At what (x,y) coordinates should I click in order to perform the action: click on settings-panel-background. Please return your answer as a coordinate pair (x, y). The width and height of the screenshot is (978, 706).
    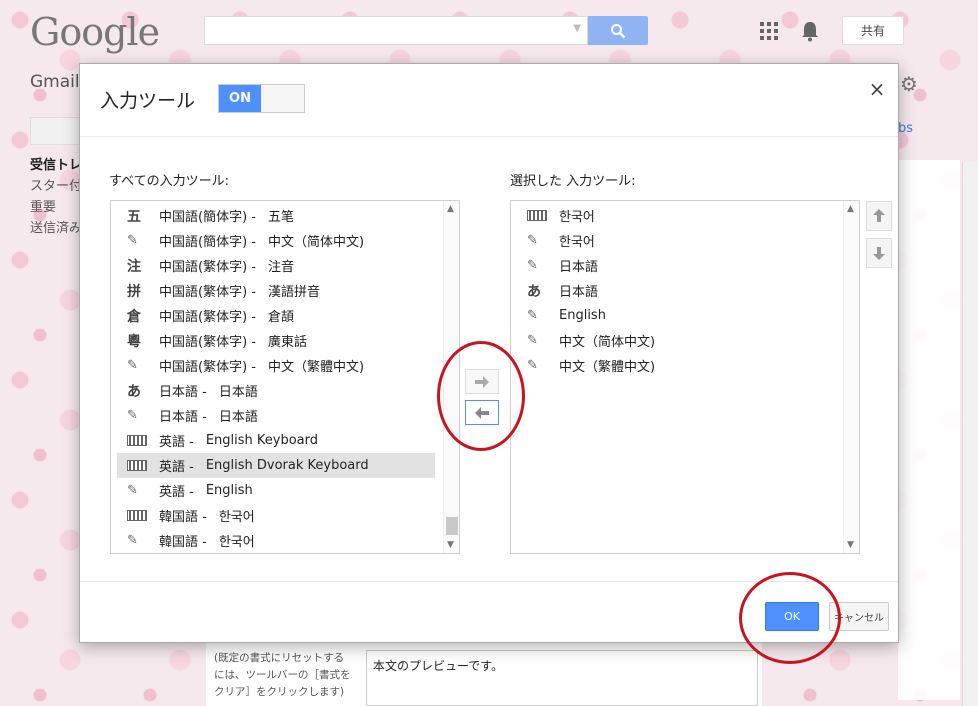
    Looking at the image, I should click on (929, 430).